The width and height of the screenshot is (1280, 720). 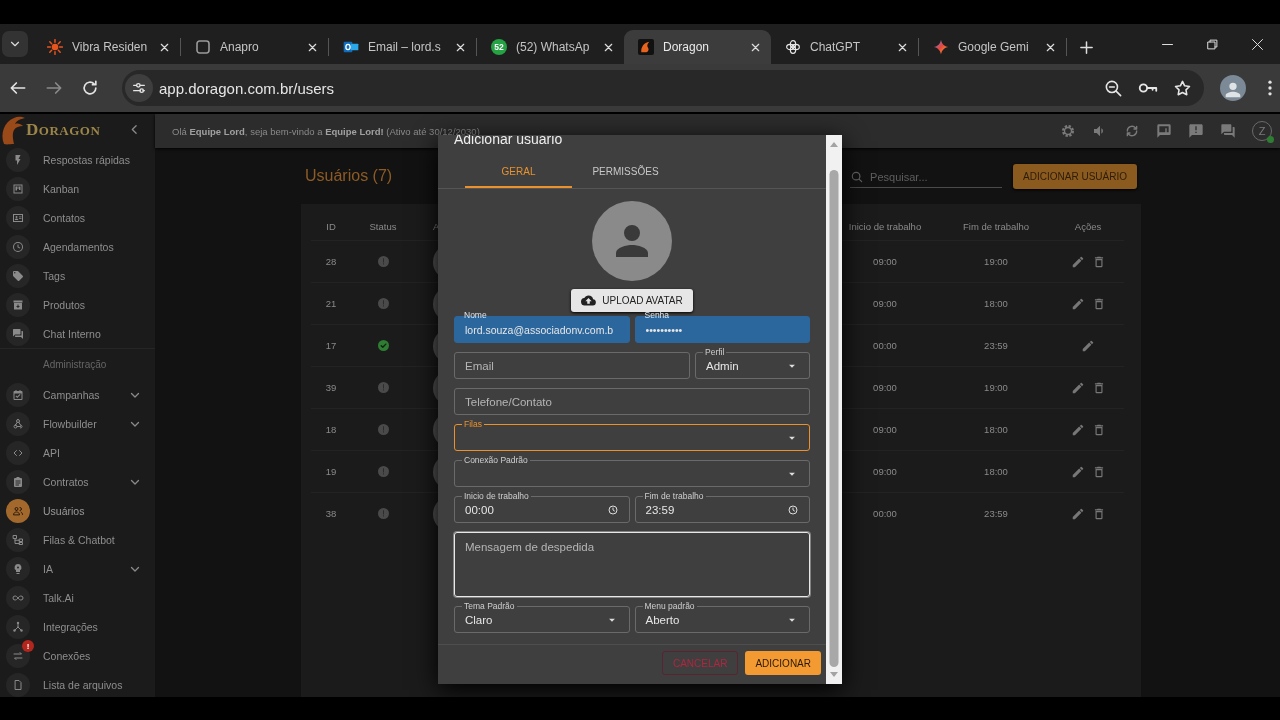 What do you see at coordinates (331, 261) in the screenshot?
I see `table-cell: 28` at bounding box center [331, 261].